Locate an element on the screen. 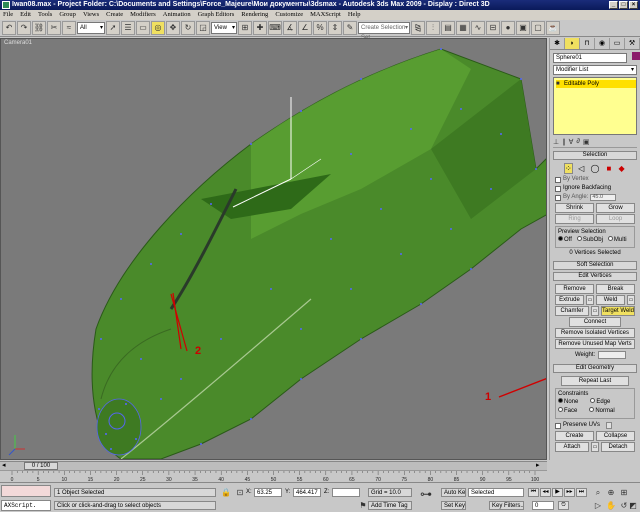 The height and width of the screenshot is (512, 640). menu-graph-editors: Graph Editors is located at coordinates (216, 15).